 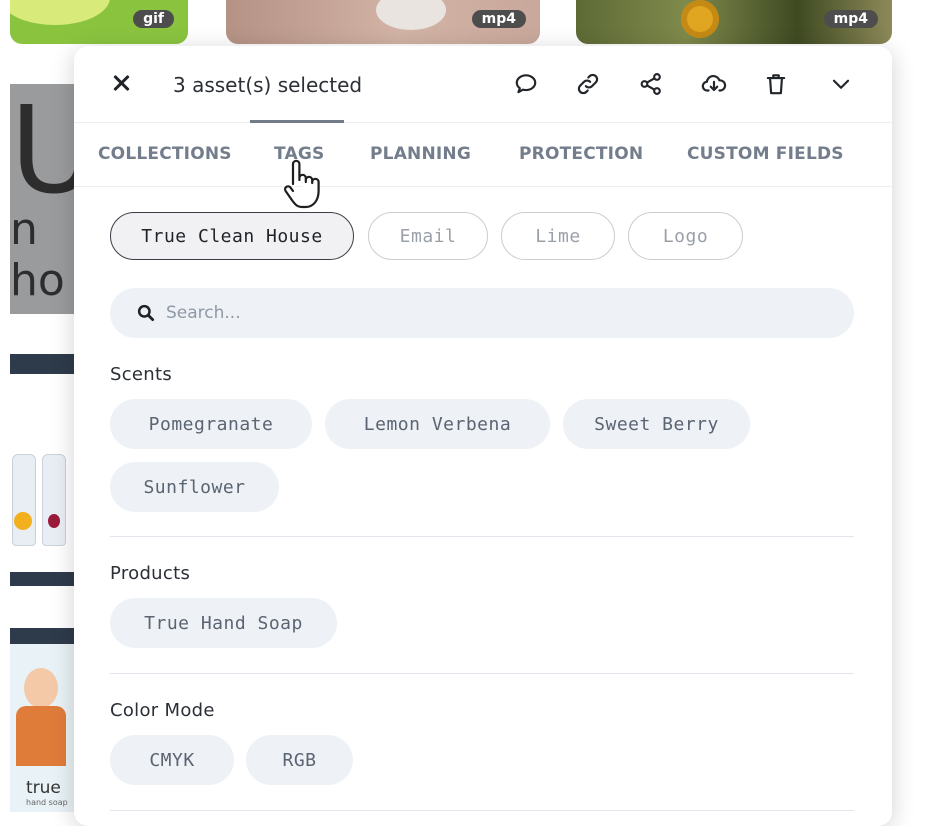 I want to click on search-icon, so click(x=146, y=313).